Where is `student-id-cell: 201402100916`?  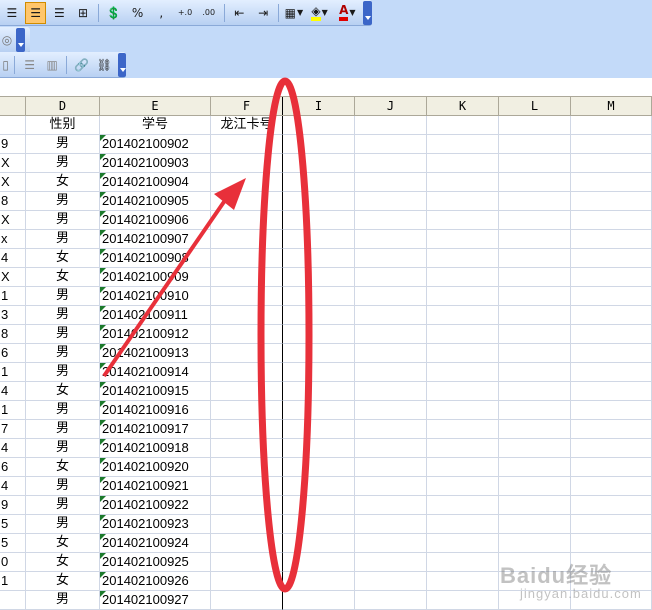 student-id-cell: 201402100916 is located at coordinates (155, 410).